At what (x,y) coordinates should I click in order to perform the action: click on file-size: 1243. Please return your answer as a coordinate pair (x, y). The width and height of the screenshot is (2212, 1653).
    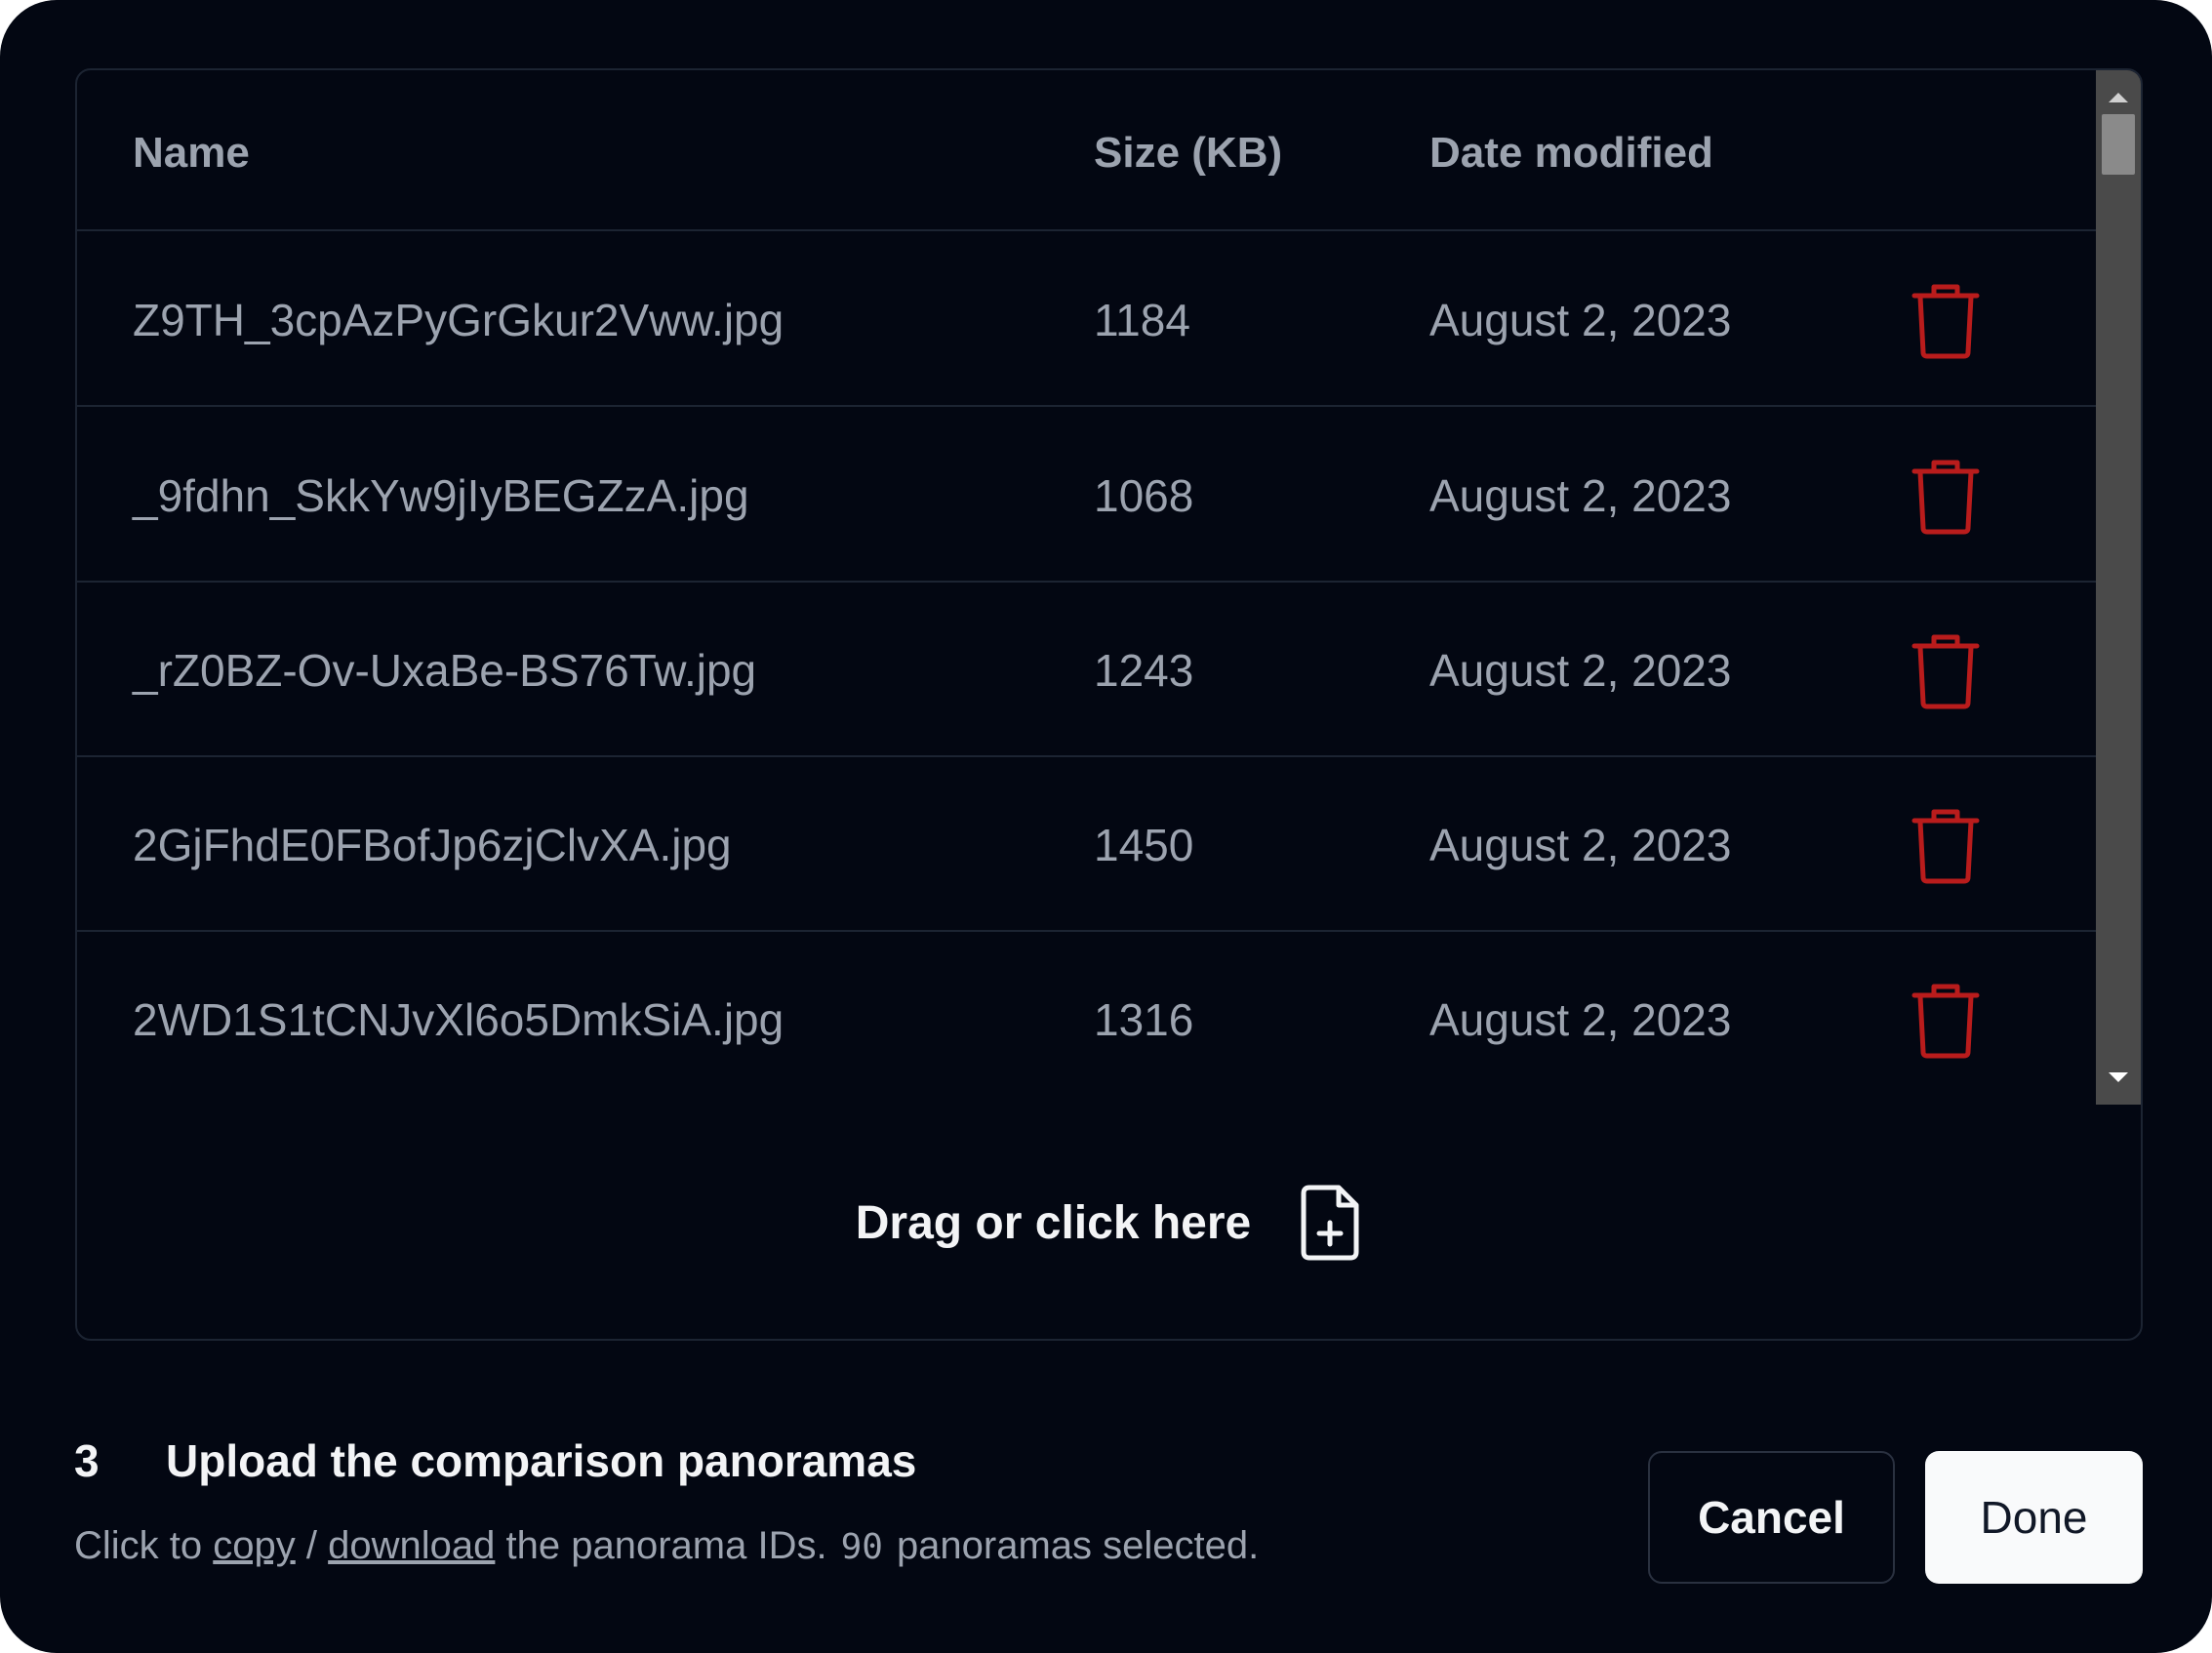
    Looking at the image, I should click on (1144, 671).